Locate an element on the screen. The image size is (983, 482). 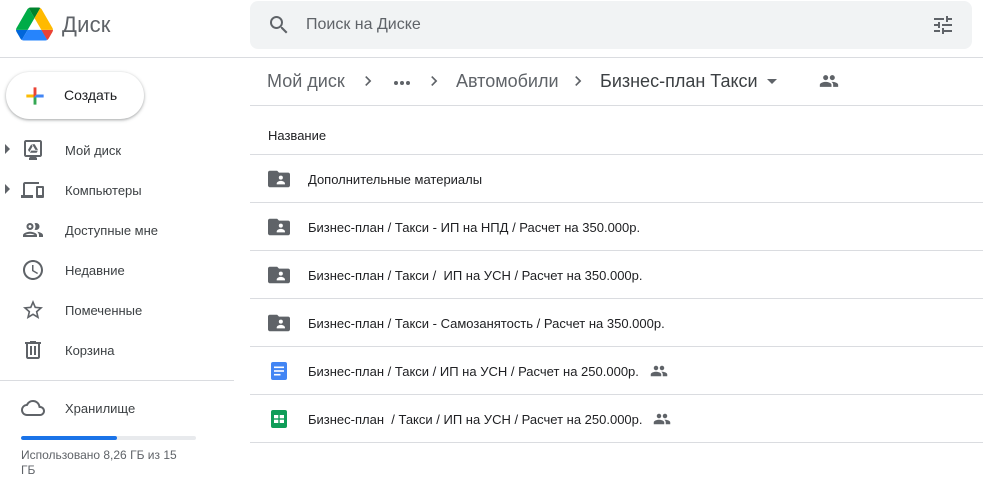
sidebar-divider is located at coordinates (117, 380).